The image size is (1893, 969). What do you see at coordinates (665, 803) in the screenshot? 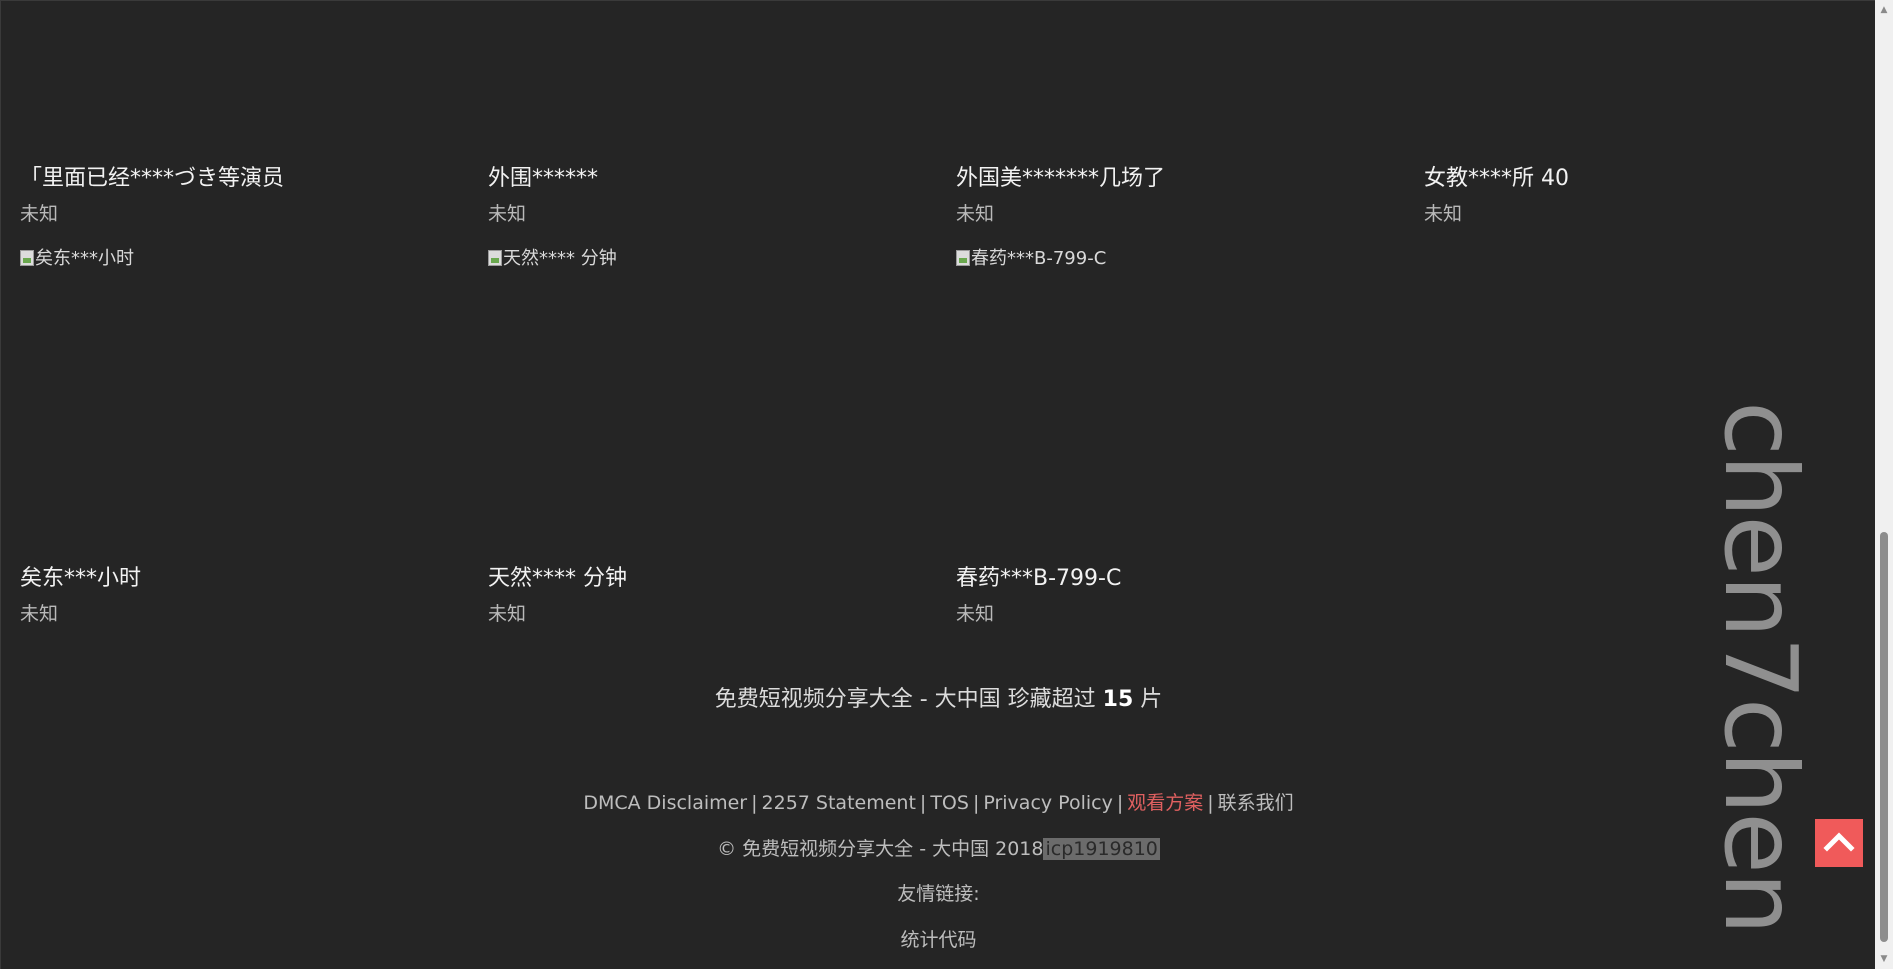
I see `dmca-link: DMCA Disclaimer` at bounding box center [665, 803].